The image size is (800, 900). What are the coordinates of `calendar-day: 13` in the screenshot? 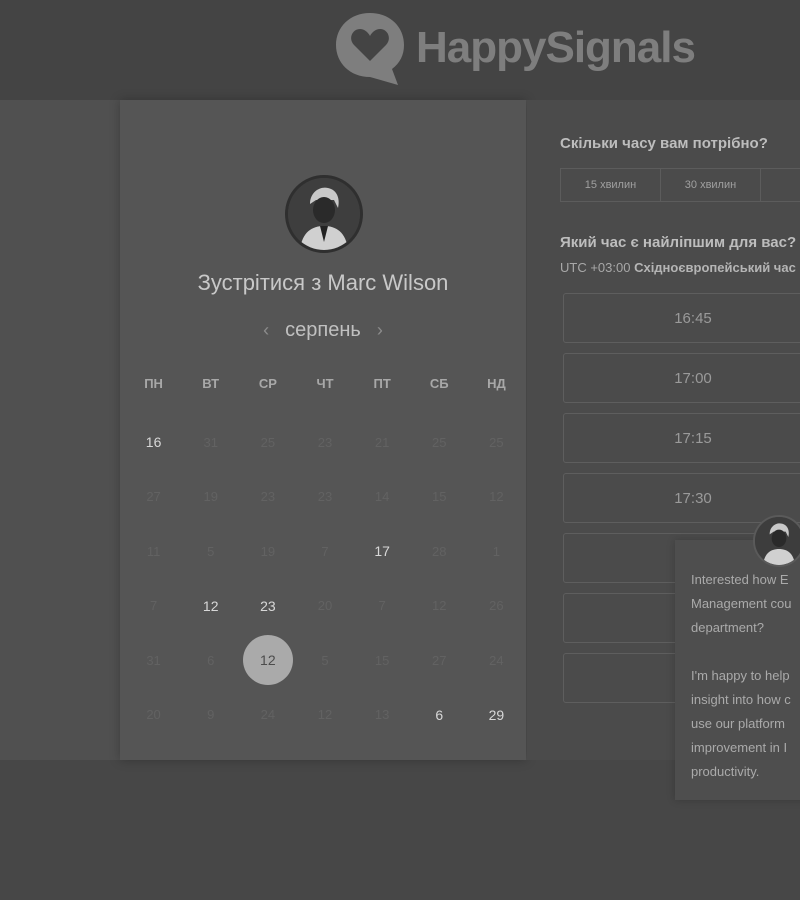 It's located at (382, 715).